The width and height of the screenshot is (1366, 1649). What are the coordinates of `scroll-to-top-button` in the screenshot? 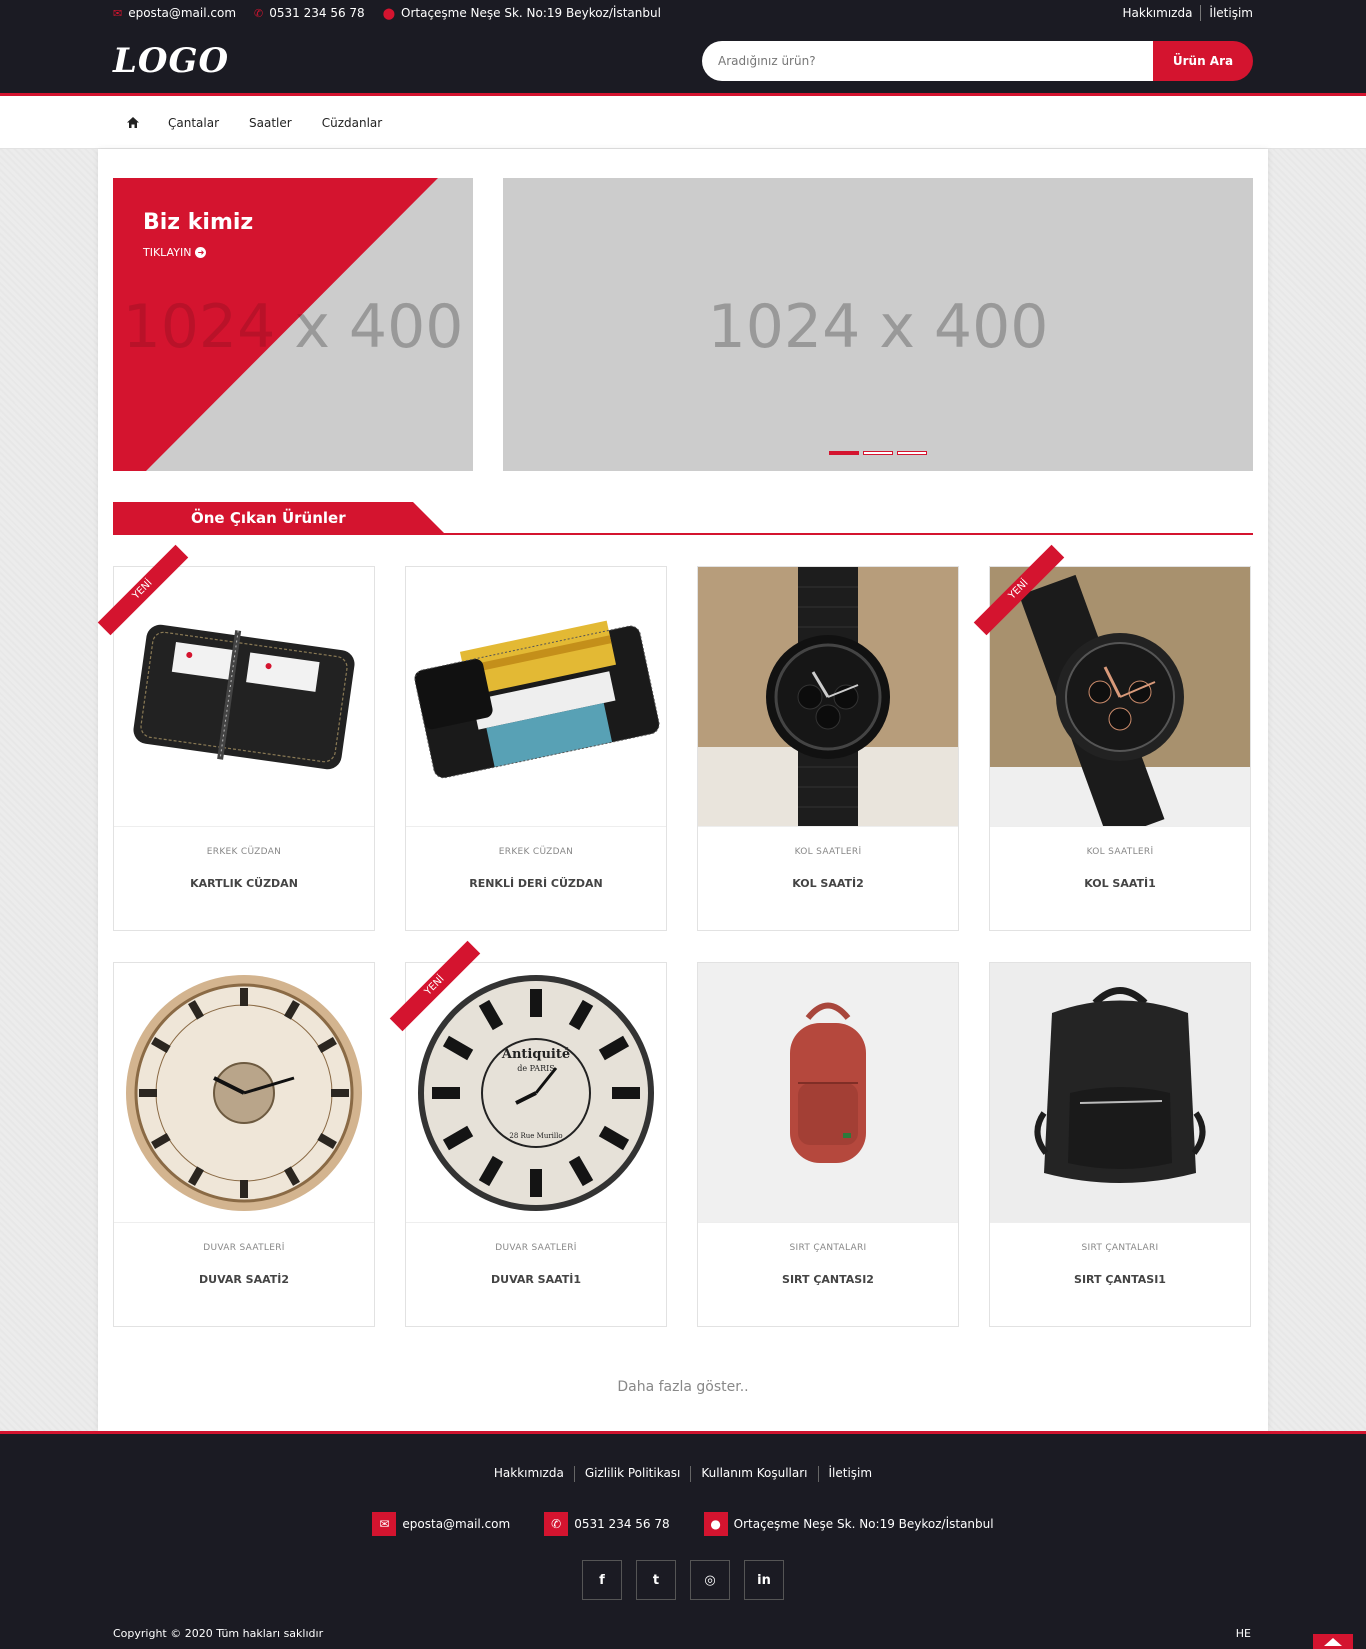 It's located at (1333, 1641).